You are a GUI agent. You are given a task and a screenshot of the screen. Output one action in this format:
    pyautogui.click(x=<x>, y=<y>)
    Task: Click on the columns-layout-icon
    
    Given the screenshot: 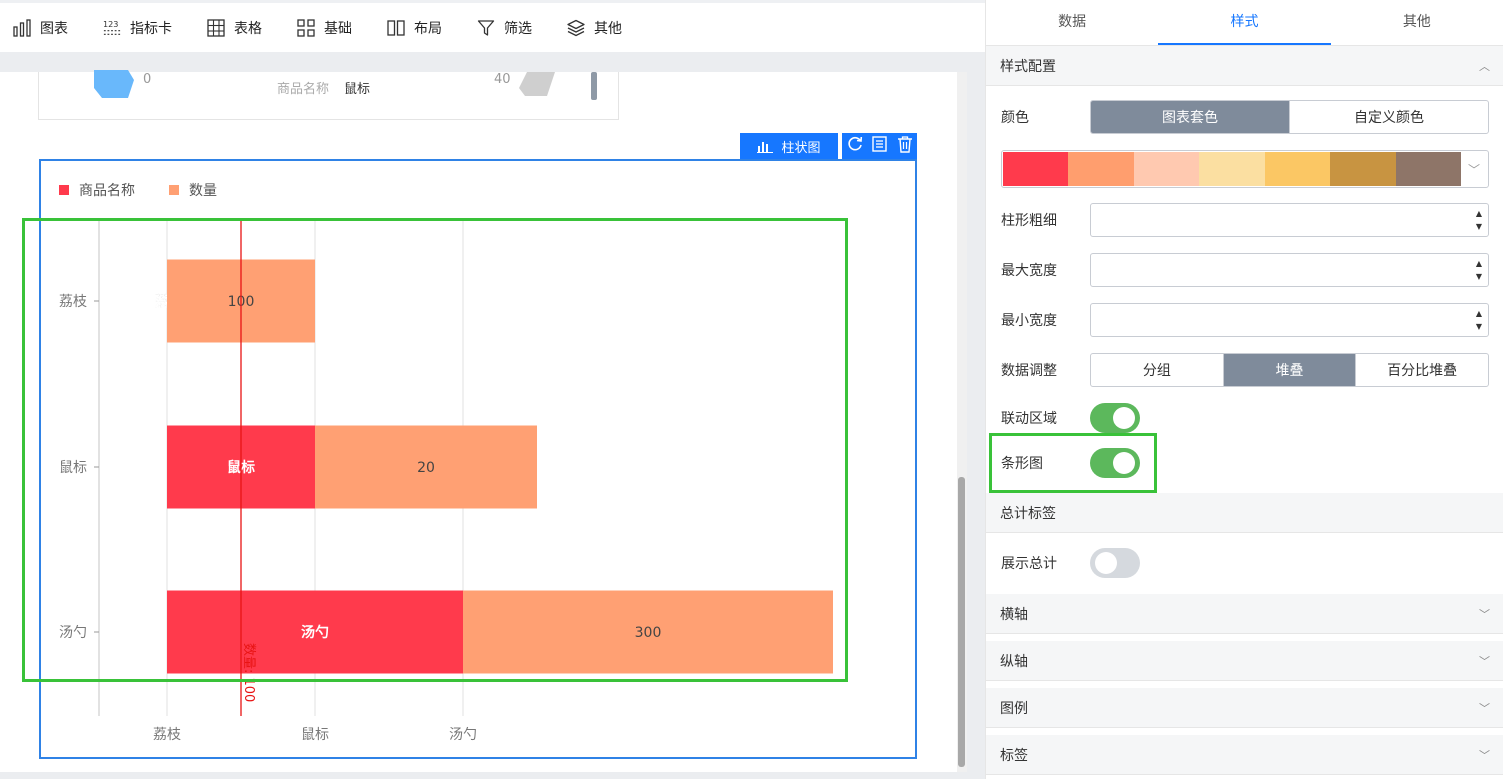 What is the action you would take?
    pyautogui.click(x=396, y=28)
    